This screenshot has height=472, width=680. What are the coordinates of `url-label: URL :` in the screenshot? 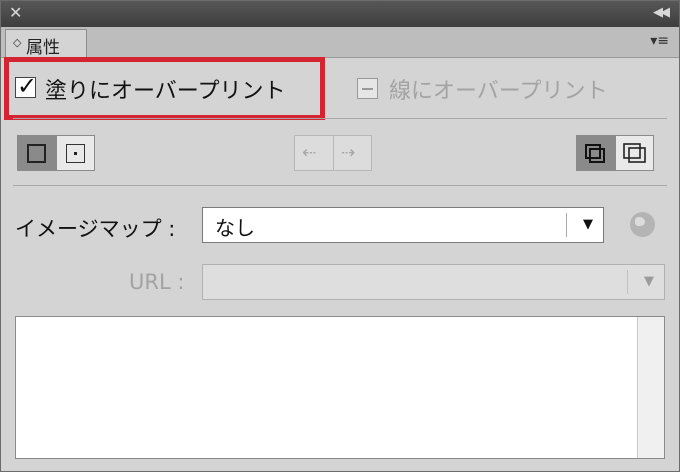 It's located at (157, 282).